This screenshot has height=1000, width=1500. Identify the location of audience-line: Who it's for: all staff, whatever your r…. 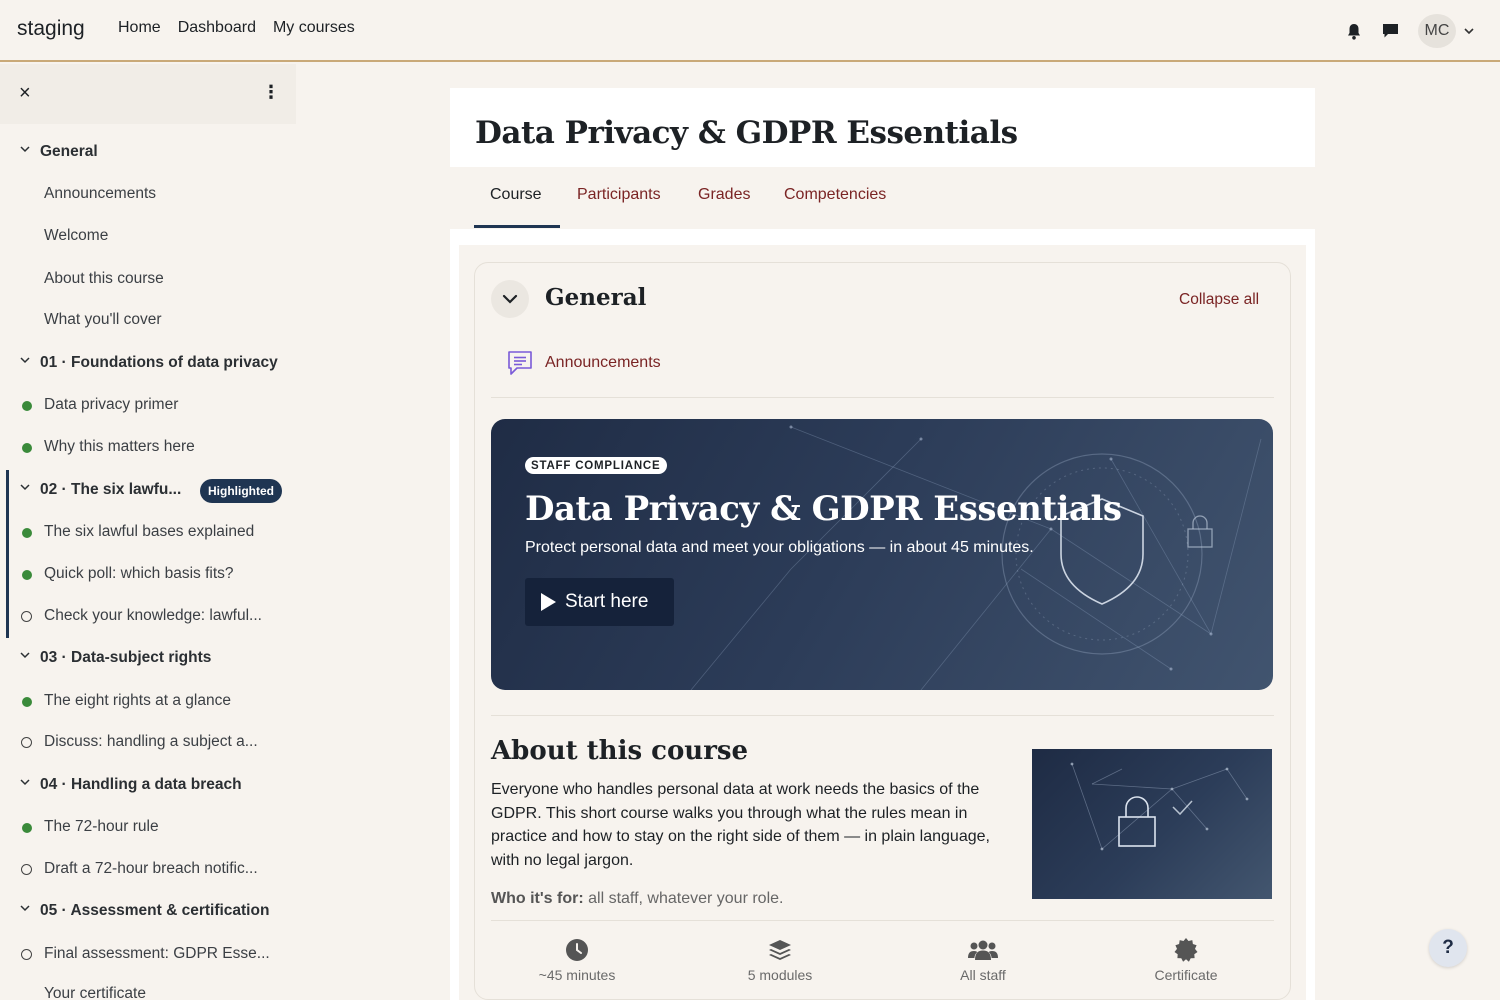
(637, 899).